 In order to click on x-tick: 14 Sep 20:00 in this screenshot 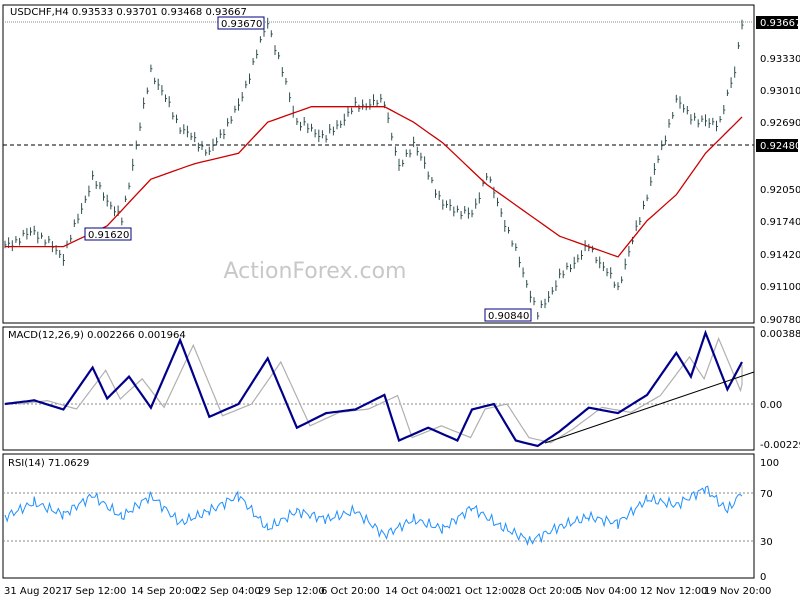, I will do `click(164, 591)`.